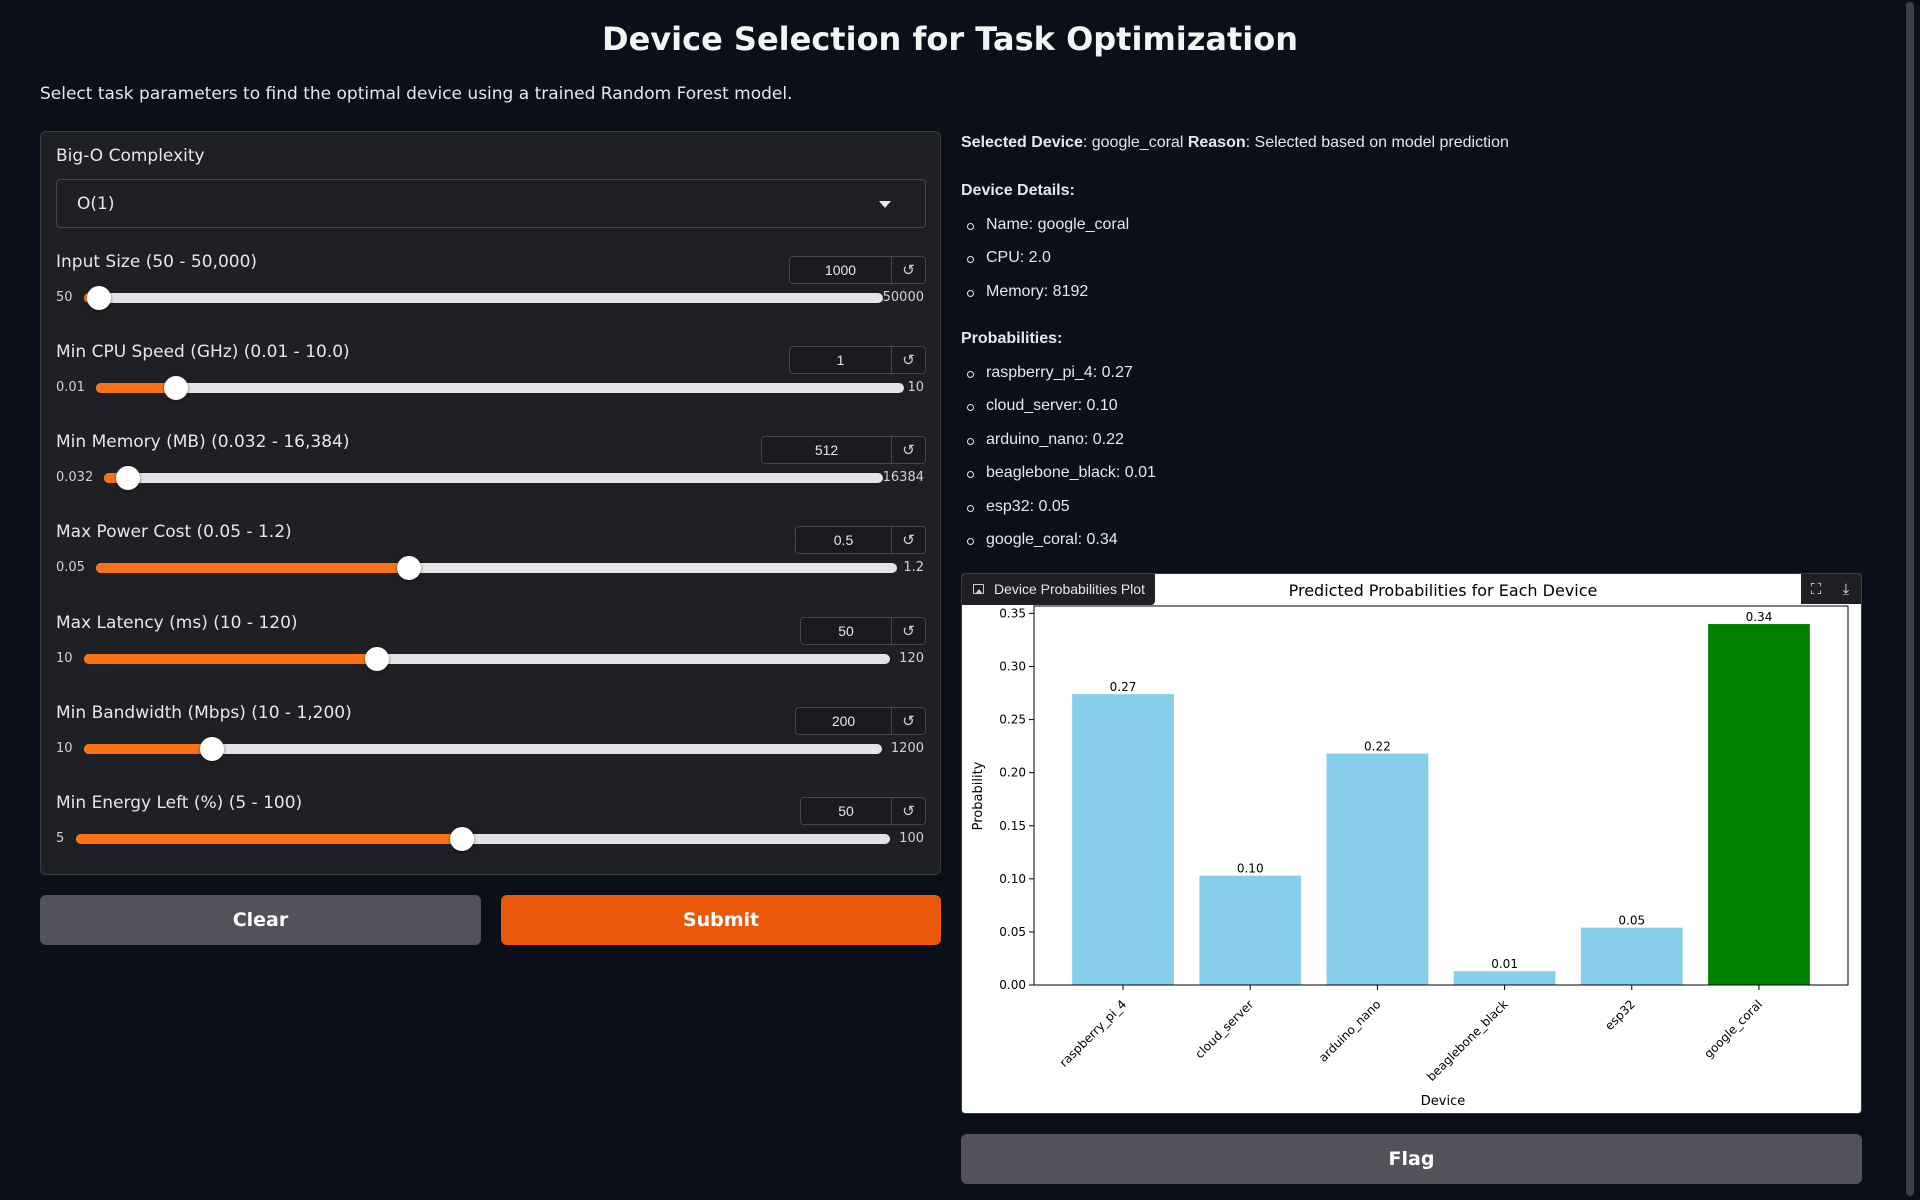 The width and height of the screenshot is (1920, 1200). Describe the element at coordinates (1443, 1101) in the screenshot. I see `chart-x-axis-label: Device` at that location.